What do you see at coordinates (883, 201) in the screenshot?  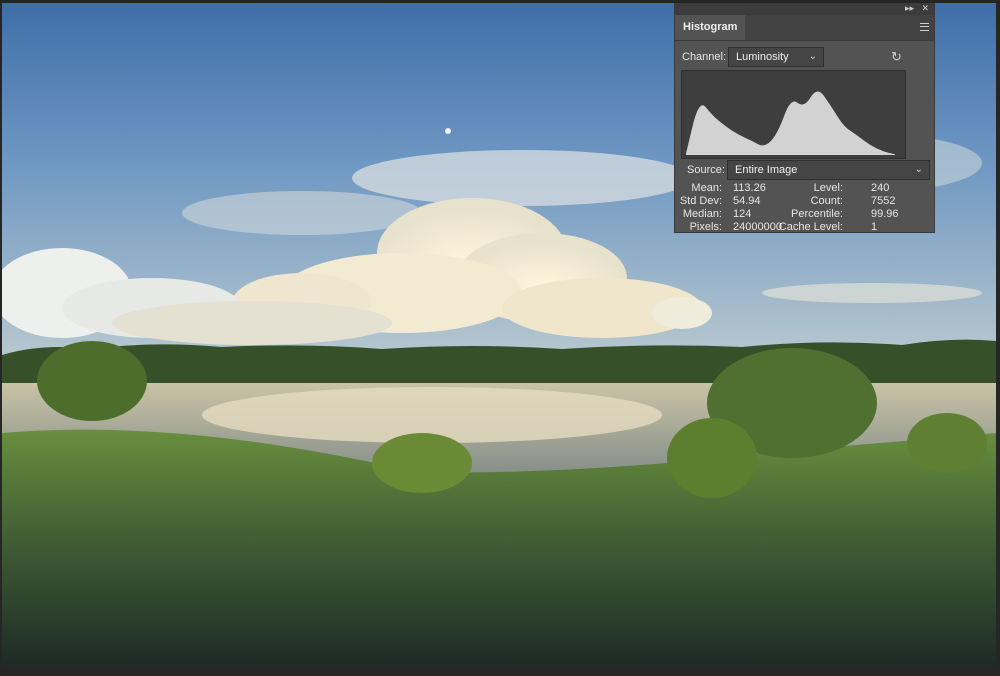 I see `count-value: 7552` at bounding box center [883, 201].